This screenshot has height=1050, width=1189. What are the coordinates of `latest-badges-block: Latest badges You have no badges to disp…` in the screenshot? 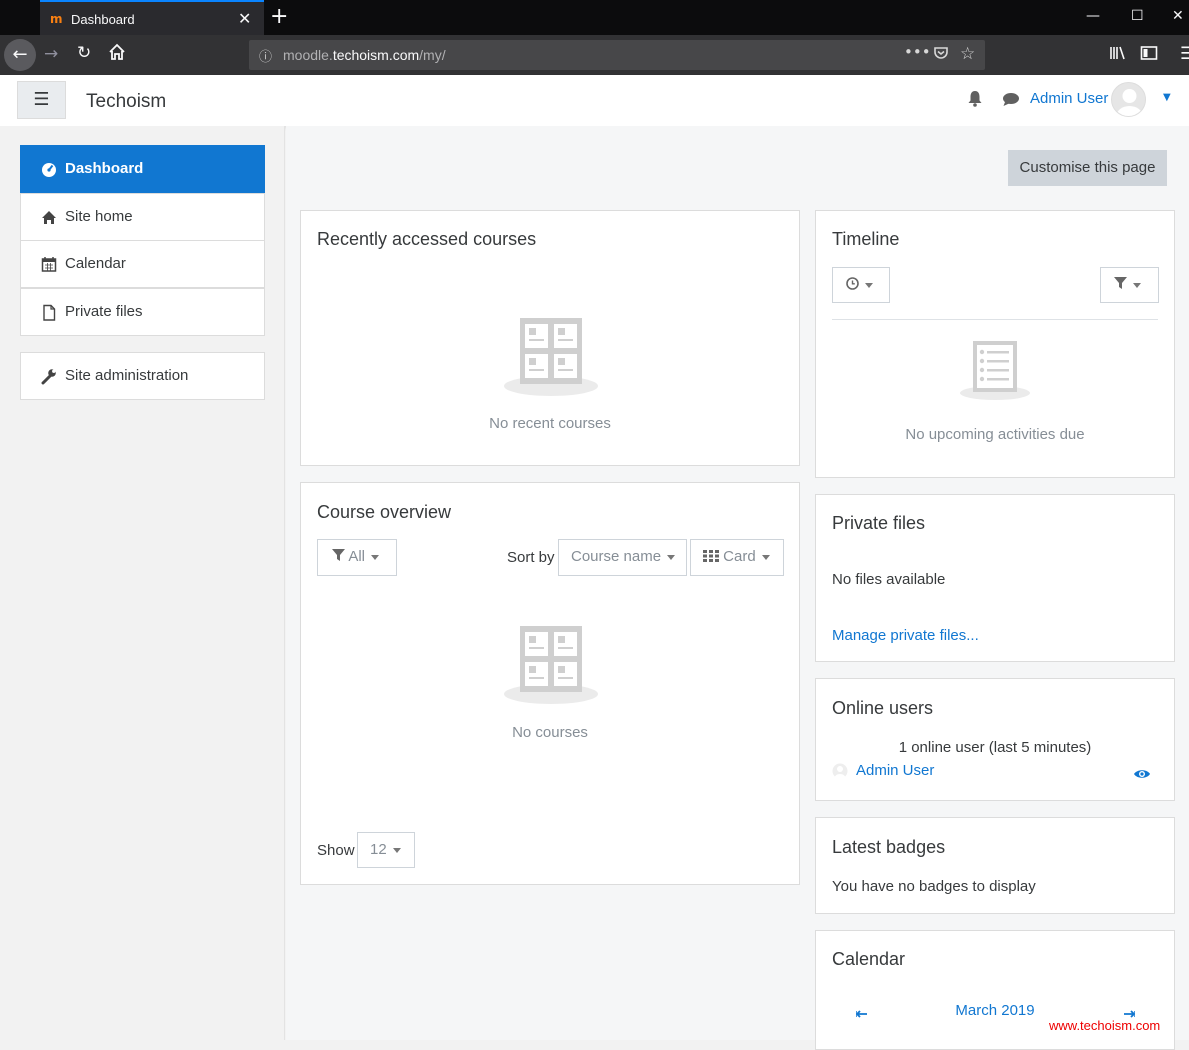 It's located at (995, 865).